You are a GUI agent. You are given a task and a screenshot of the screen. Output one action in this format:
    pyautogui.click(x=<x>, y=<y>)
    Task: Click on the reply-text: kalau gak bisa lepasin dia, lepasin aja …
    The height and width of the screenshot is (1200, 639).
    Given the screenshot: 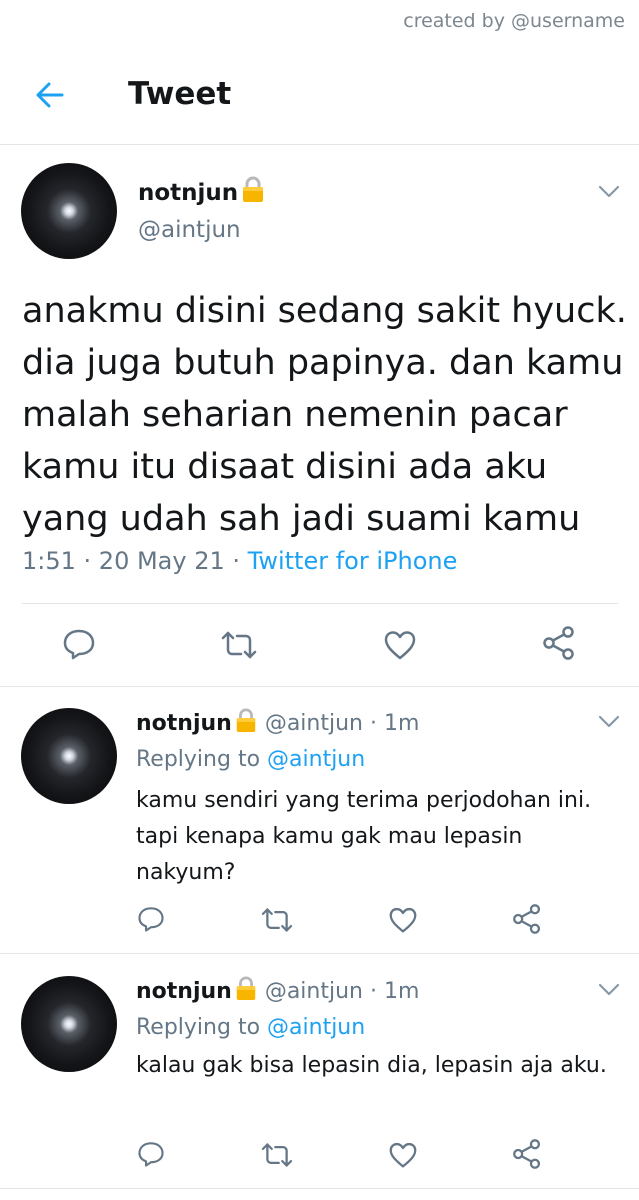 What is the action you would take?
    pyautogui.click(x=371, y=1065)
    